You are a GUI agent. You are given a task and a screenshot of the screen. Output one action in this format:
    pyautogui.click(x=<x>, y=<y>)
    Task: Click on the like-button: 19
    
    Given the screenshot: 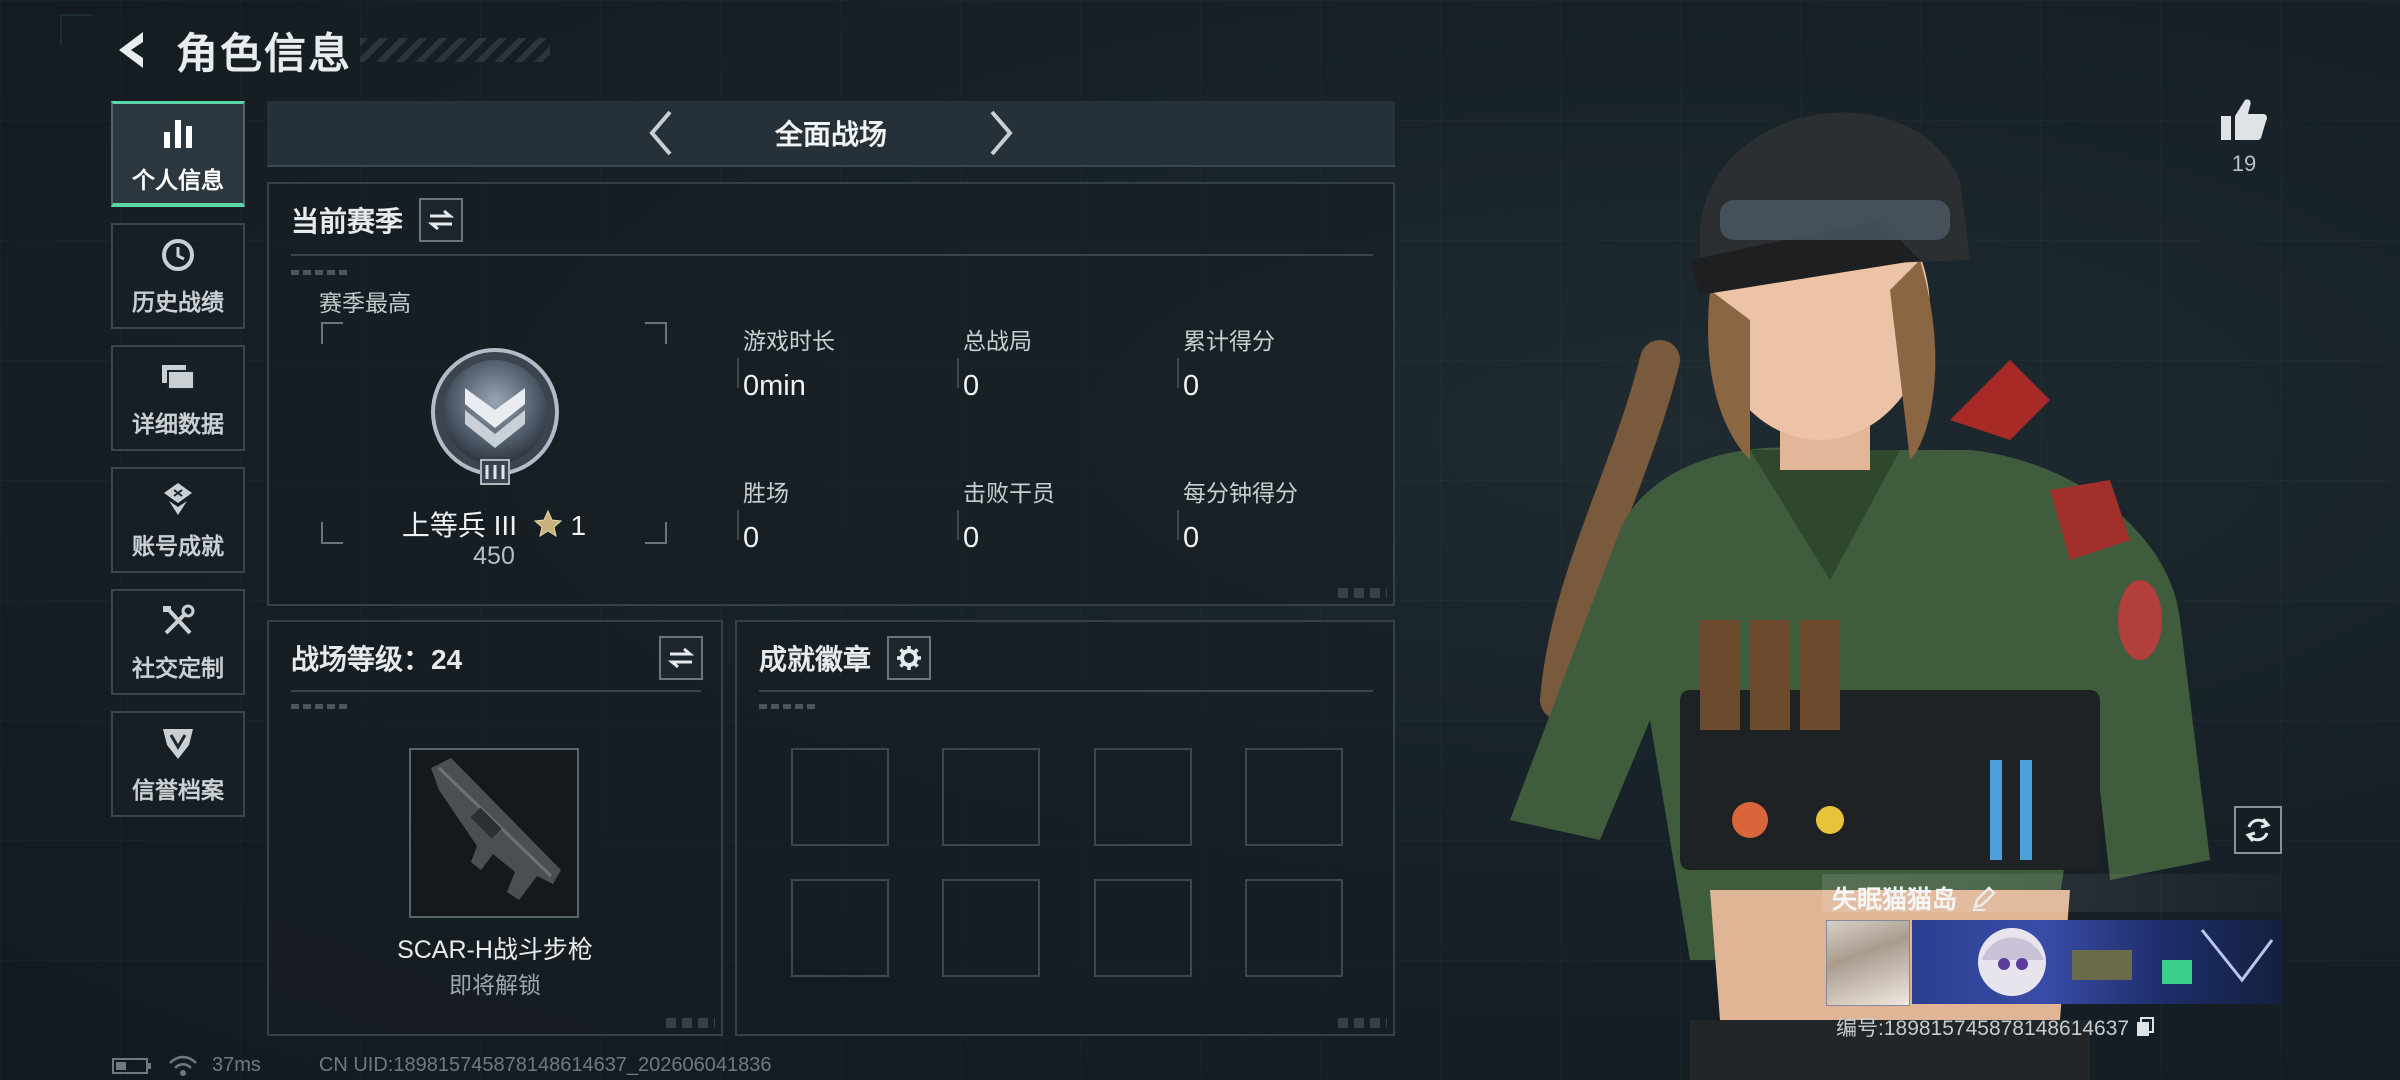 What is the action you would take?
    pyautogui.click(x=2244, y=136)
    